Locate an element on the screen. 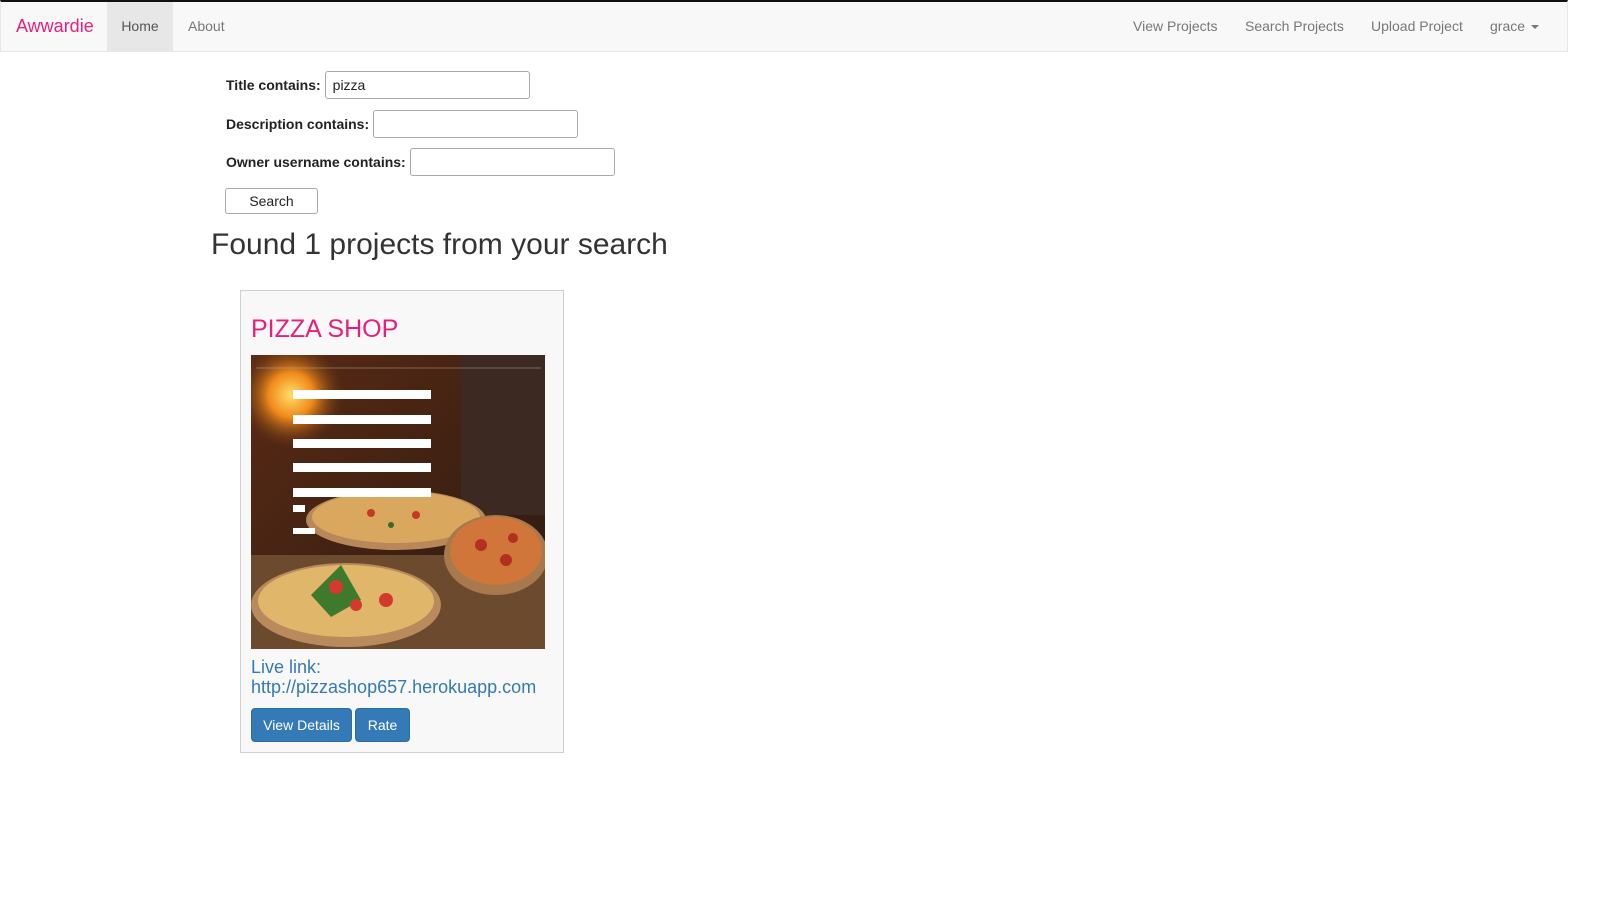 The height and width of the screenshot is (900, 1600). pizza-website-image is located at coordinates (398, 502).